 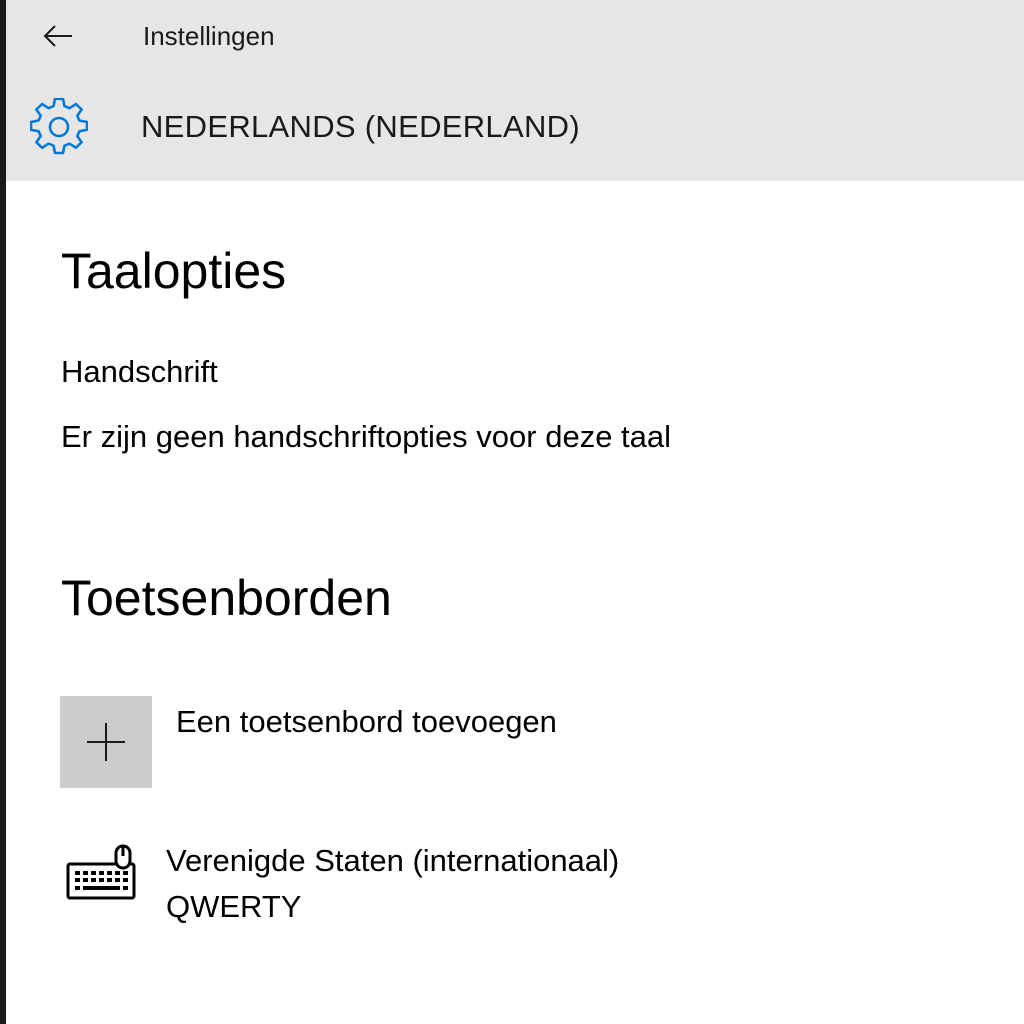 I want to click on keyboard-layout: QWERTY, so click(x=234, y=906).